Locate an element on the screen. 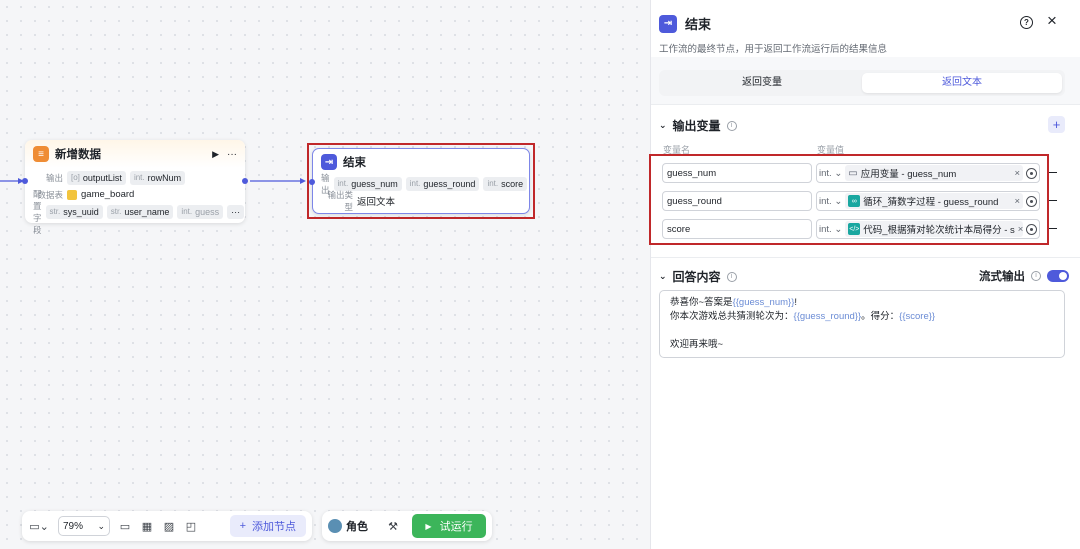 Image resolution: width=1080 pixels, height=549 pixels. reply-content-section: ⌄ 回答内容 i 流式输出 i is located at coordinates (864, 276).